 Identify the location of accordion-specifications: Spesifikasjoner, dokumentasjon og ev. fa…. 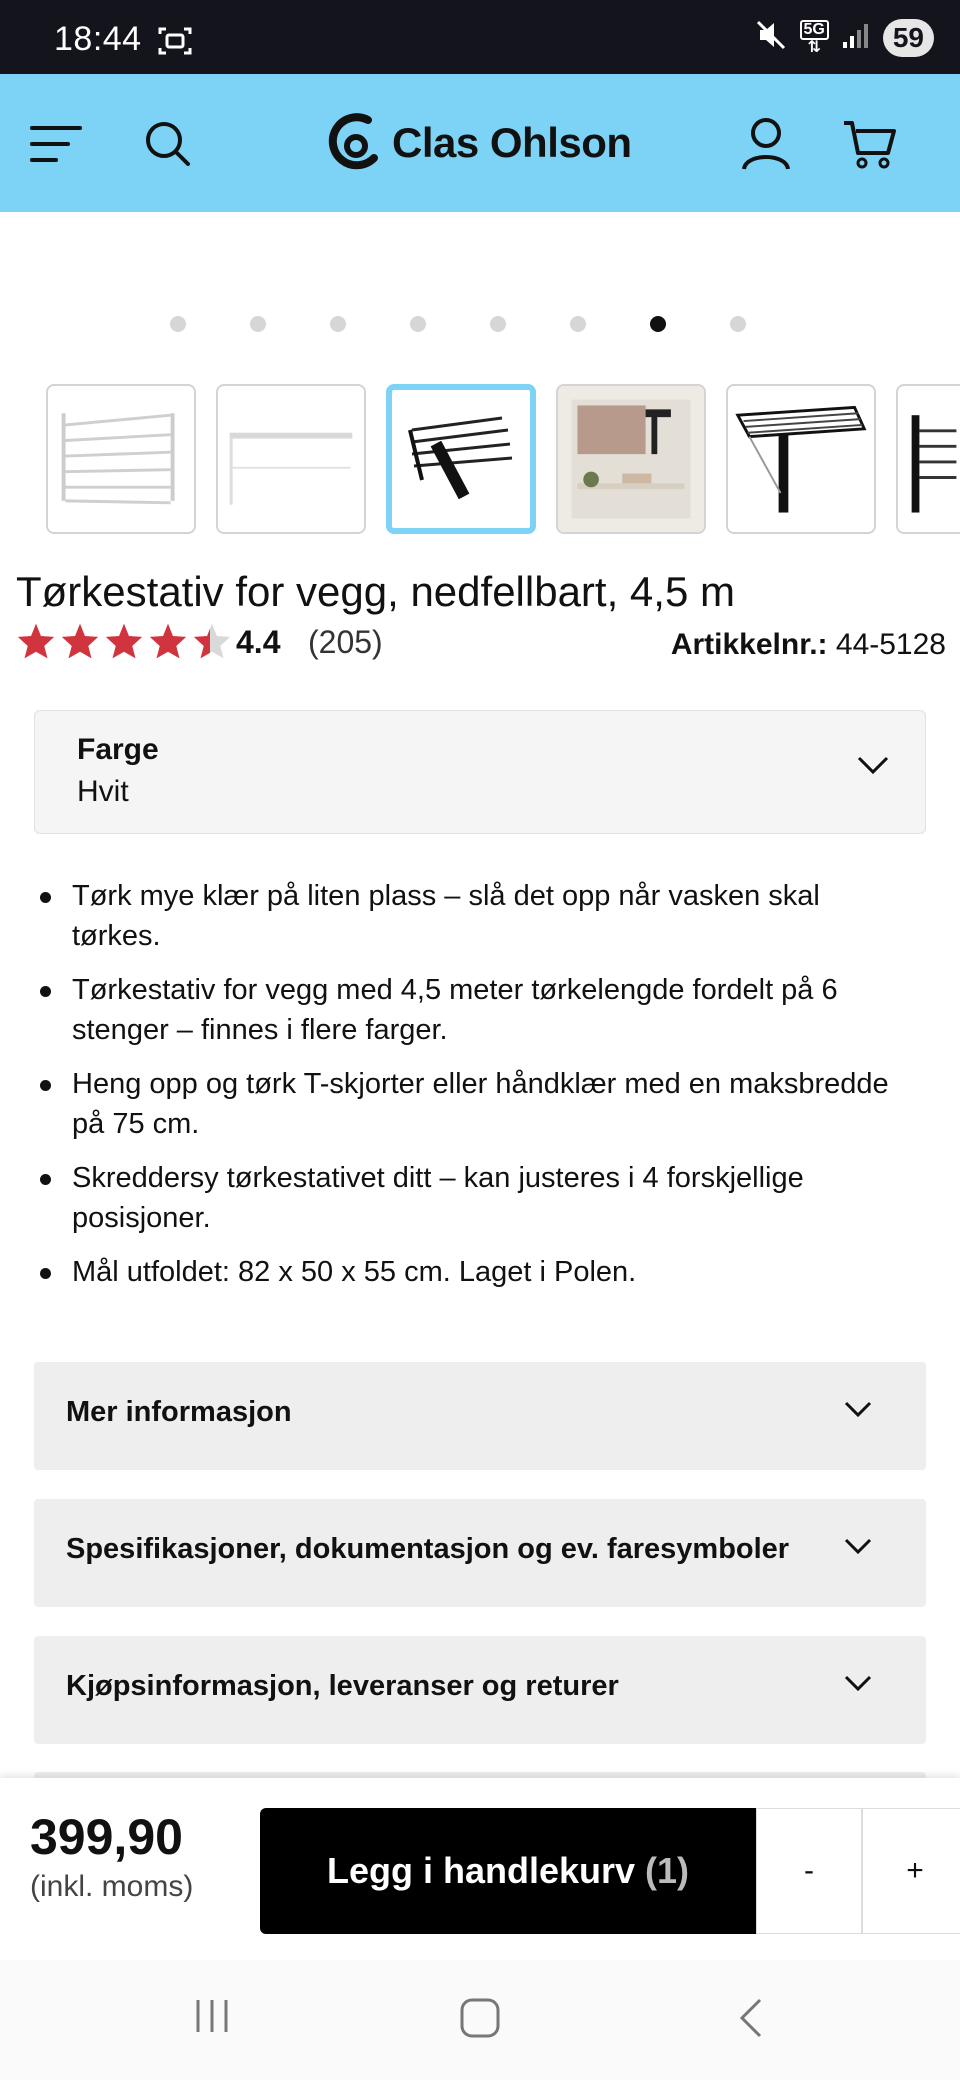
(480, 1553).